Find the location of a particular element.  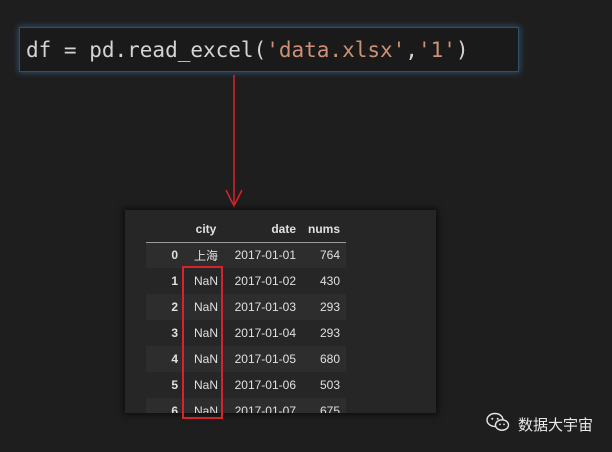

cell-nums: 680 is located at coordinates (330, 359).